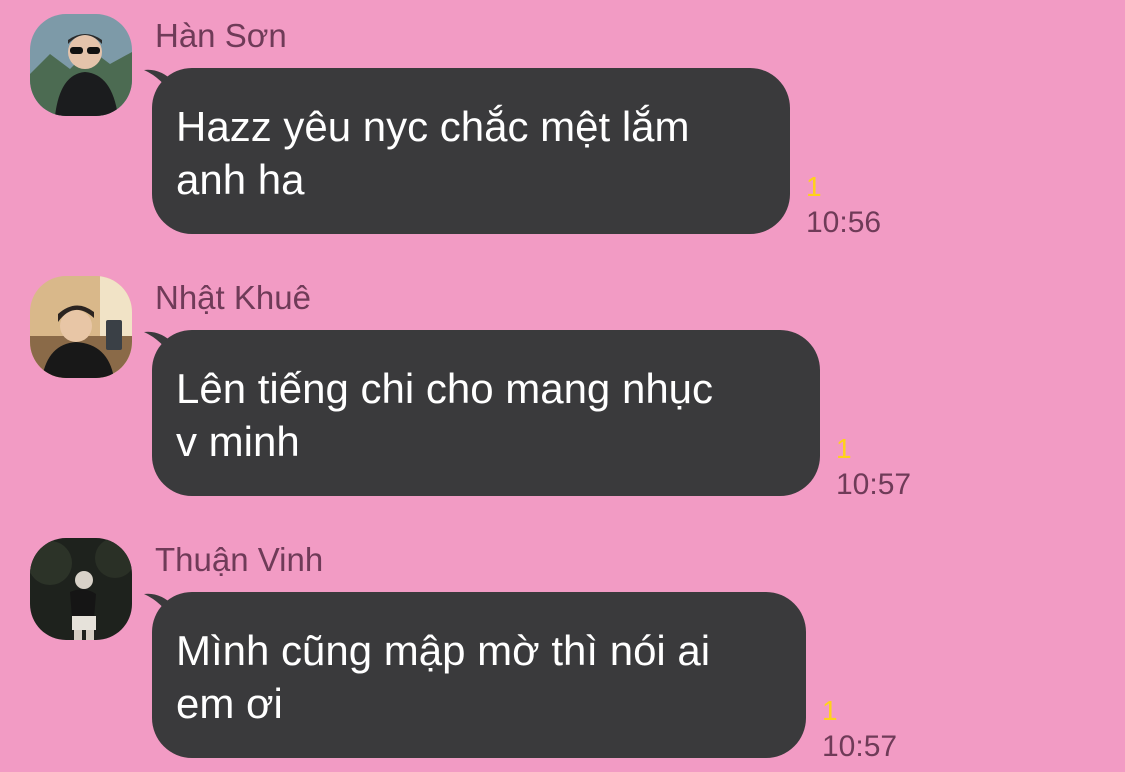 This screenshot has width=1125, height=772. I want to click on message-text-line: Mình cũng mập mờ thì nói ai, so click(443, 650).